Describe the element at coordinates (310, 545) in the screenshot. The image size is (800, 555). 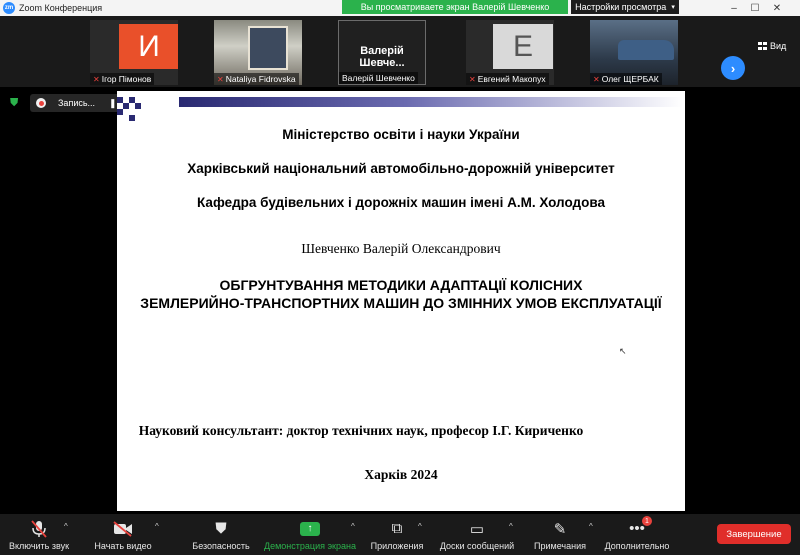
I see `share-screen-label: Демонстрация экрана` at that location.